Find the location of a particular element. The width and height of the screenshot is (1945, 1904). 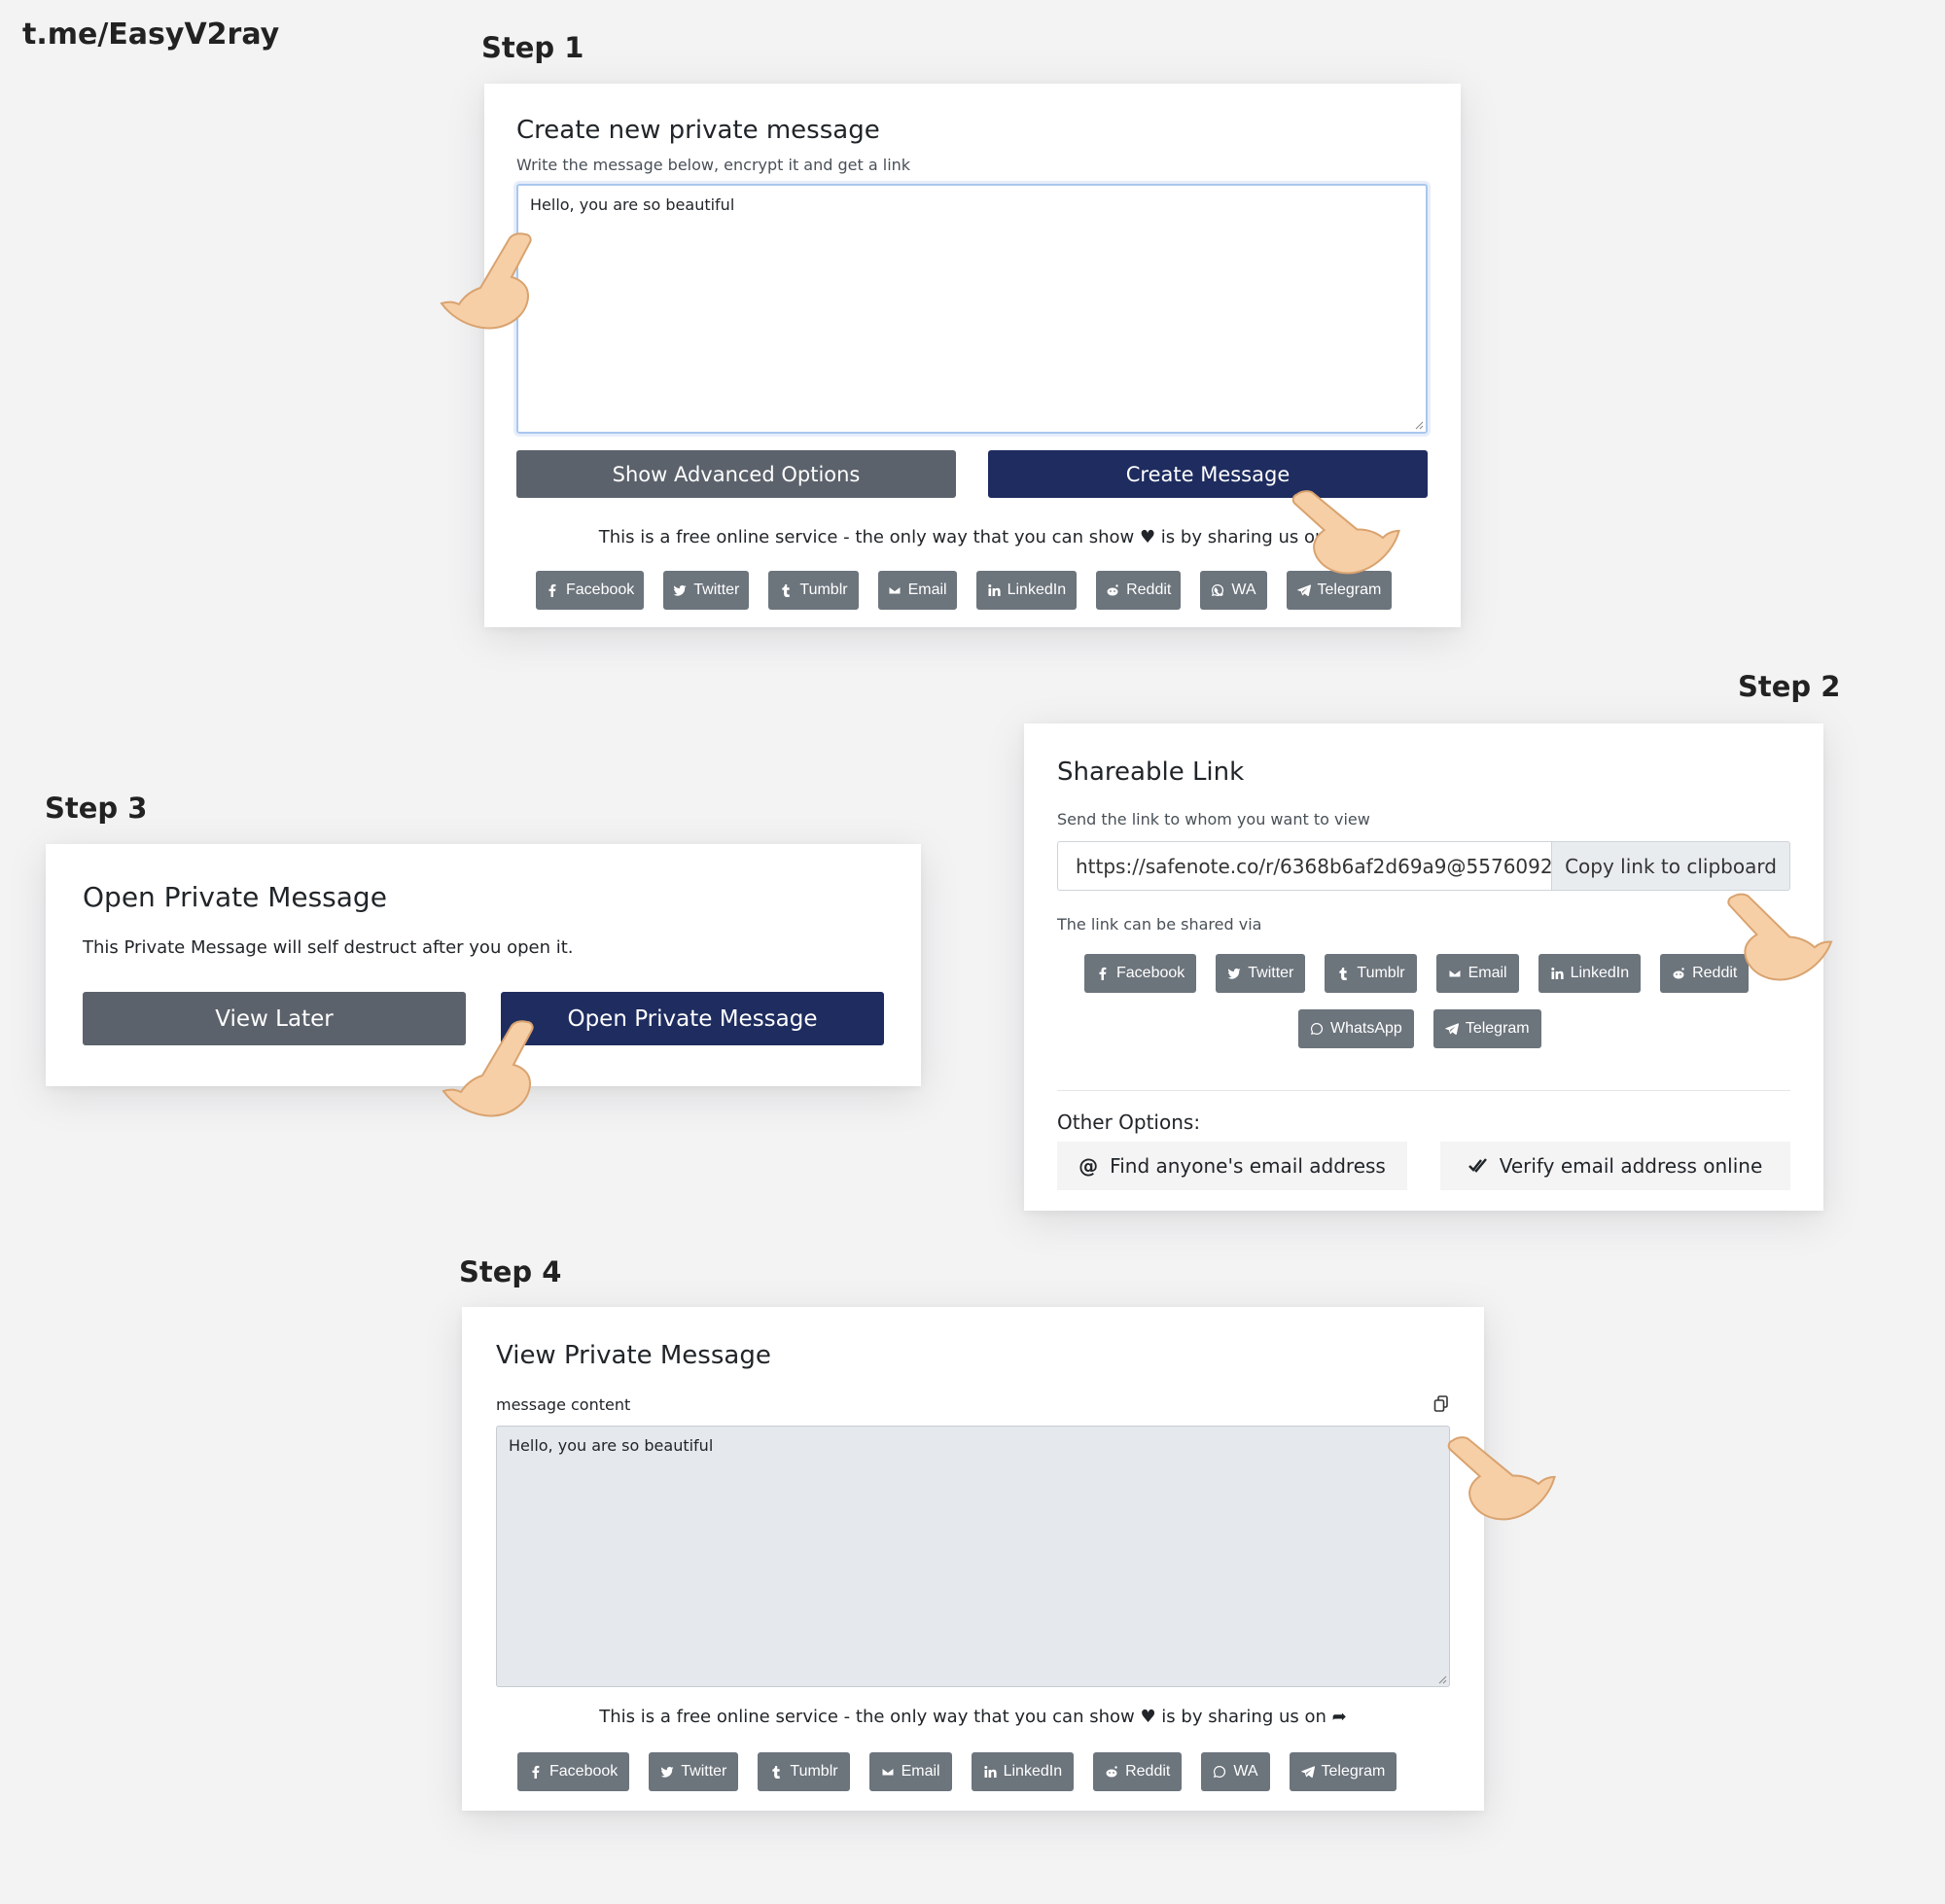

at-sign-icon: @ is located at coordinates (1089, 1166).